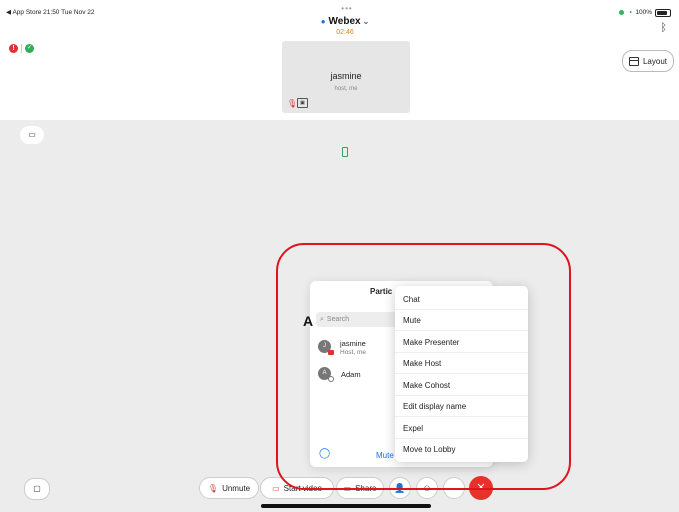 This screenshot has width=679, height=512. What do you see at coordinates (633, 61) in the screenshot?
I see `layout-icon` at bounding box center [633, 61].